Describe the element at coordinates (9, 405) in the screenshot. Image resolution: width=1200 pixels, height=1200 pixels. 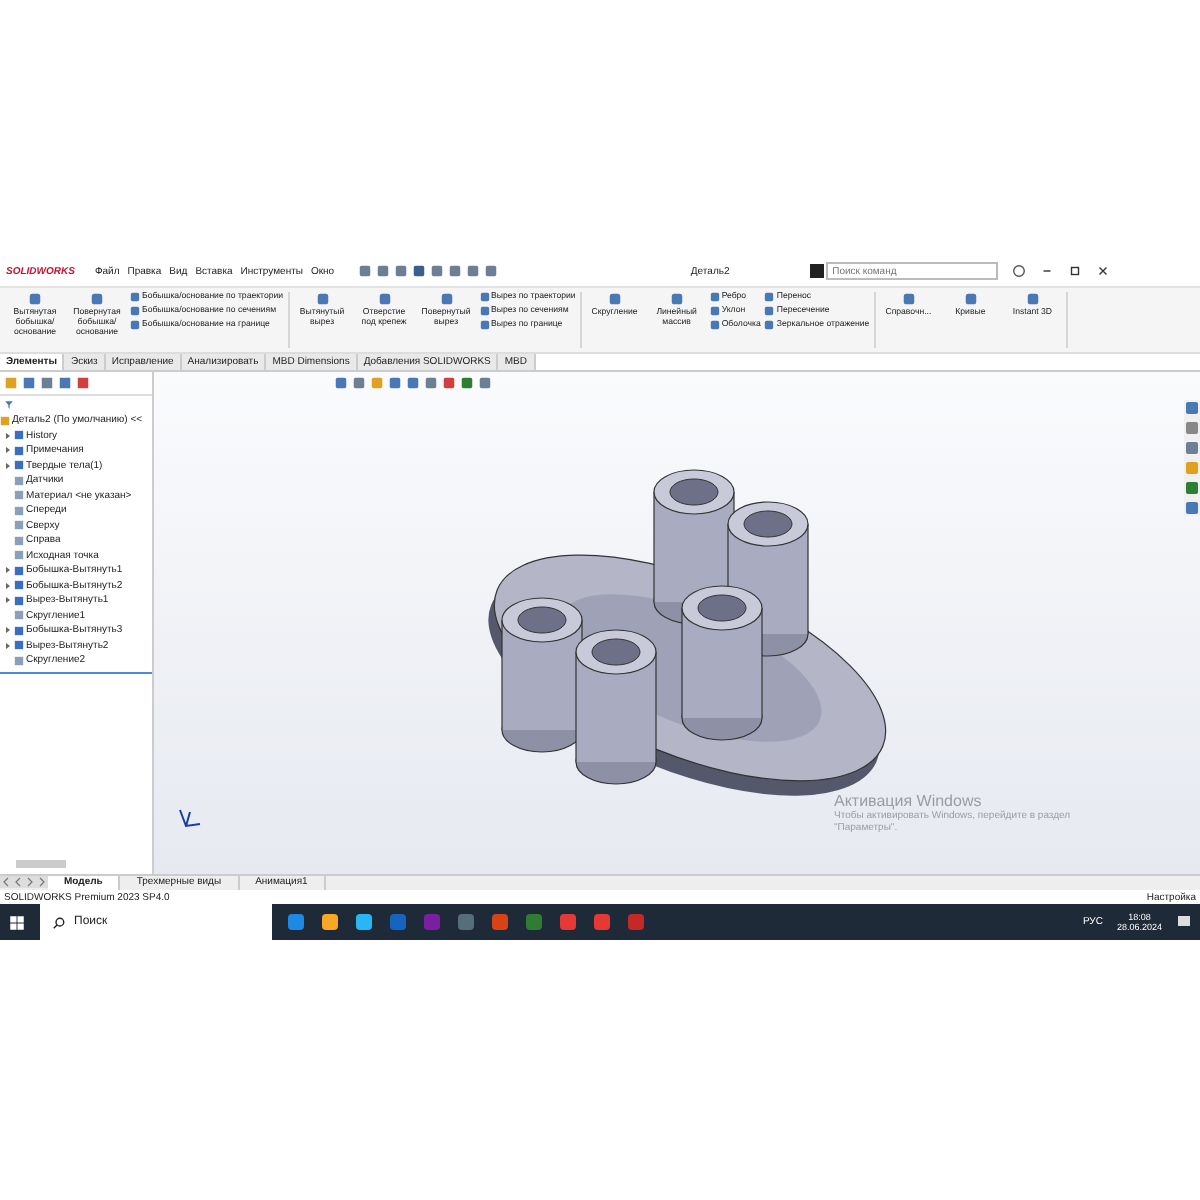
I see `filter-icon` at that location.